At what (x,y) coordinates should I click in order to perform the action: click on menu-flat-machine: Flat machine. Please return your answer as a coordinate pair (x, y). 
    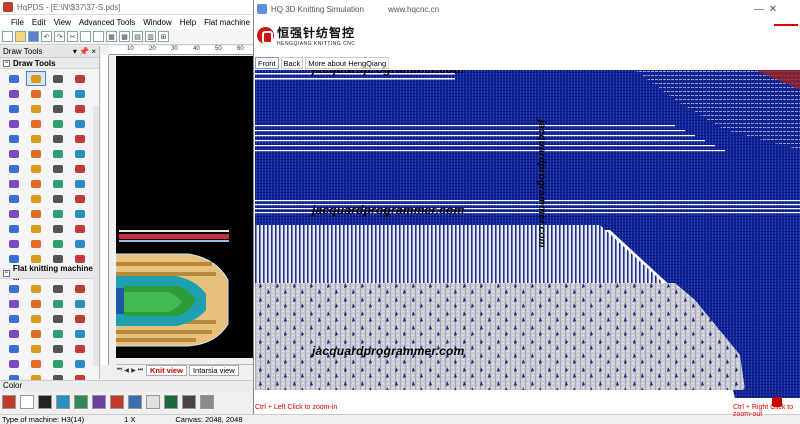
    Looking at the image, I should click on (227, 22).